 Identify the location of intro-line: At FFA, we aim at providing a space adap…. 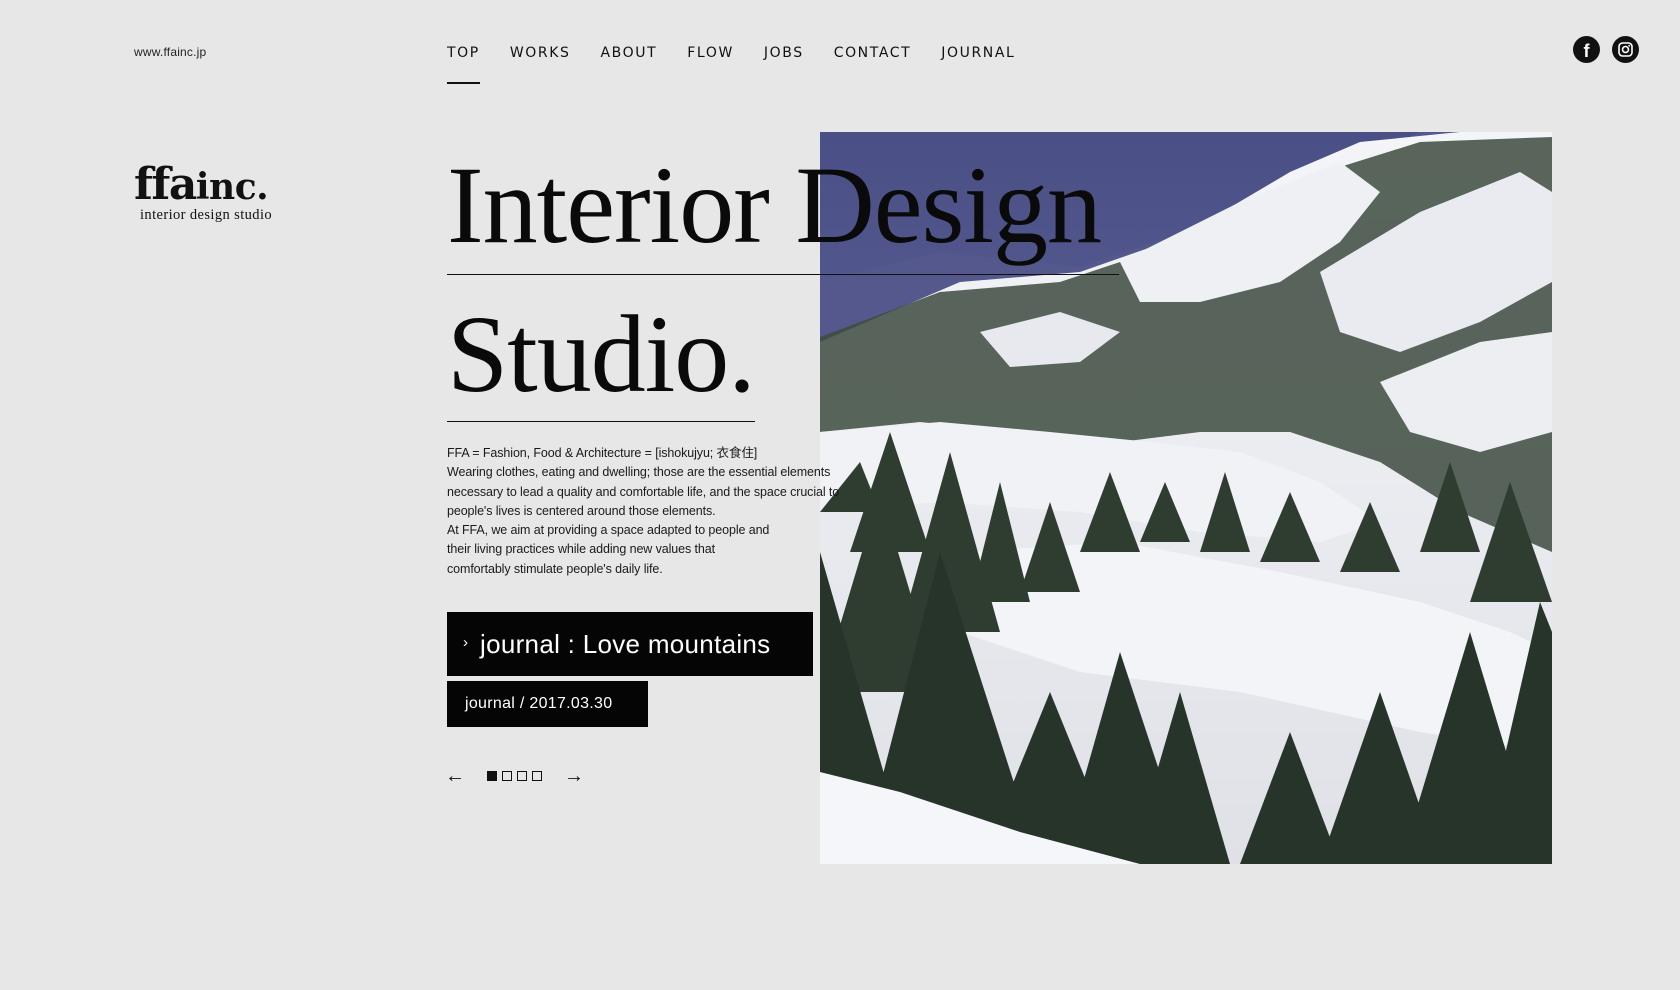
(608, 530).